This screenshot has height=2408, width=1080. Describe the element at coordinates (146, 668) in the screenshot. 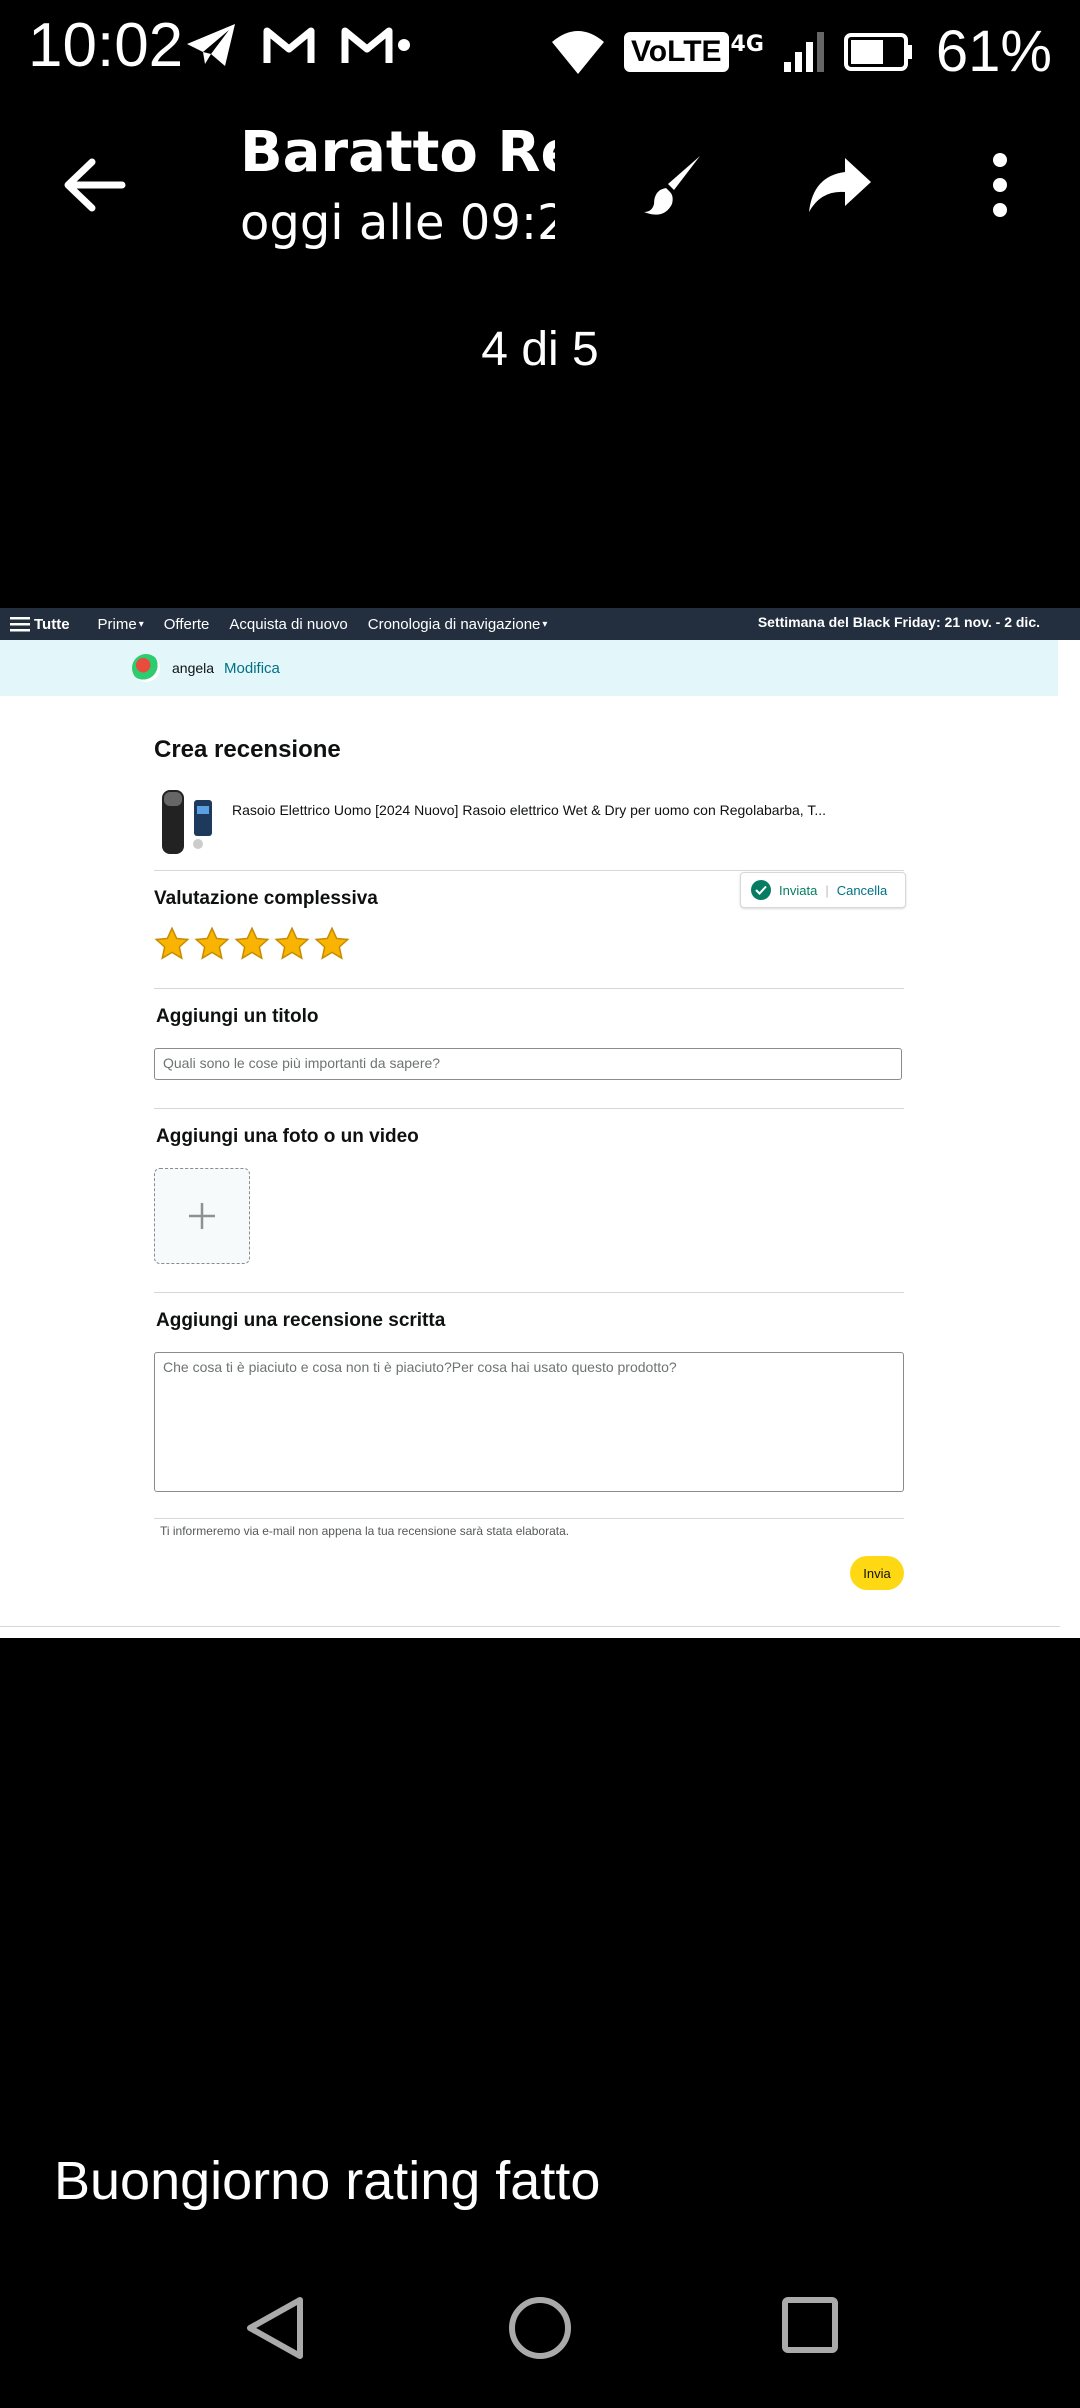

I see `avatar` at that location.